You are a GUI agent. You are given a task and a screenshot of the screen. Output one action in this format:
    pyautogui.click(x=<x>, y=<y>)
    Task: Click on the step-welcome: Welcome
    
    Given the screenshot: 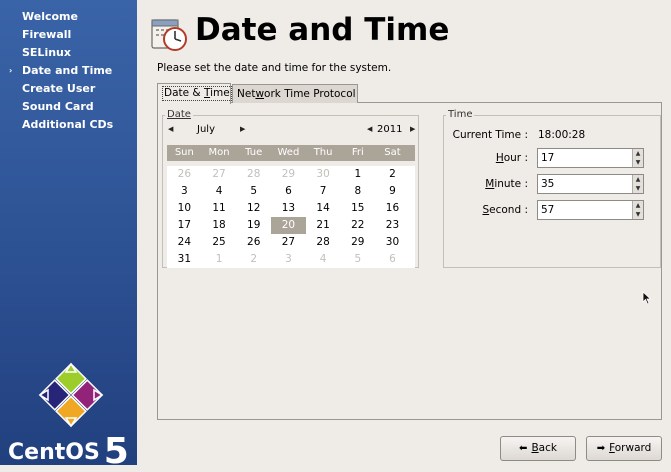 What is the action you would take?
    pyautogui.click(x=68, y=17)
    